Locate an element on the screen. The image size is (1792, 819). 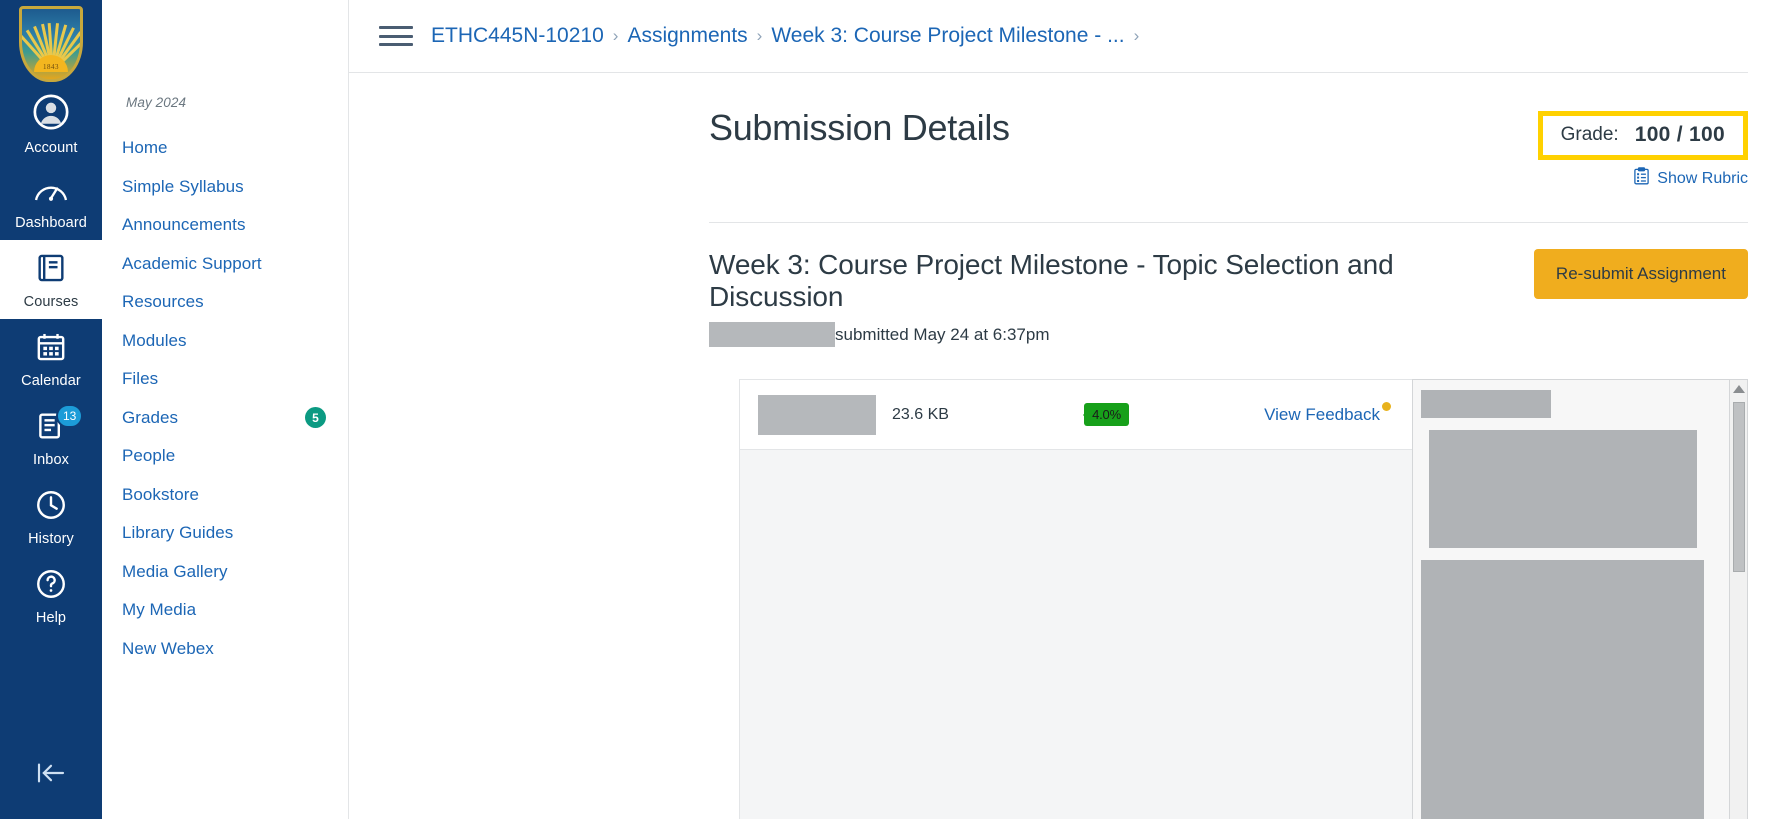
submission-file-row: 23.6 KB 4.0% View Feedback is located at coordinates (1076, 415).